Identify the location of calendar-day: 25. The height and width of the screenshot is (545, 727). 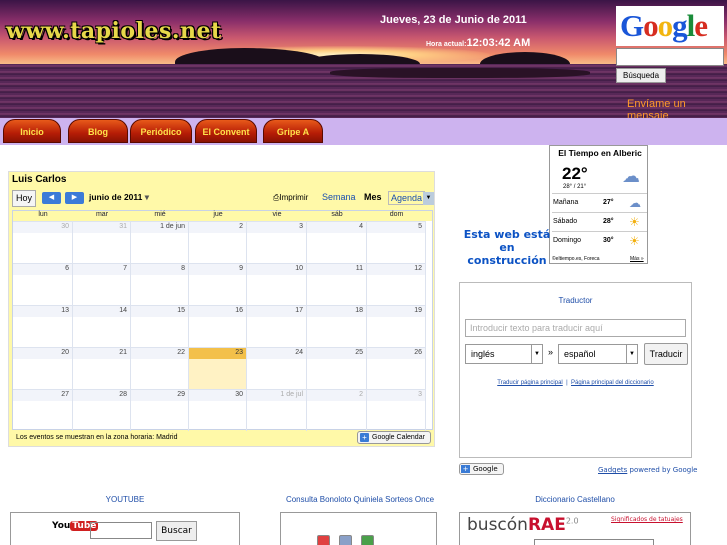
(337, 368).